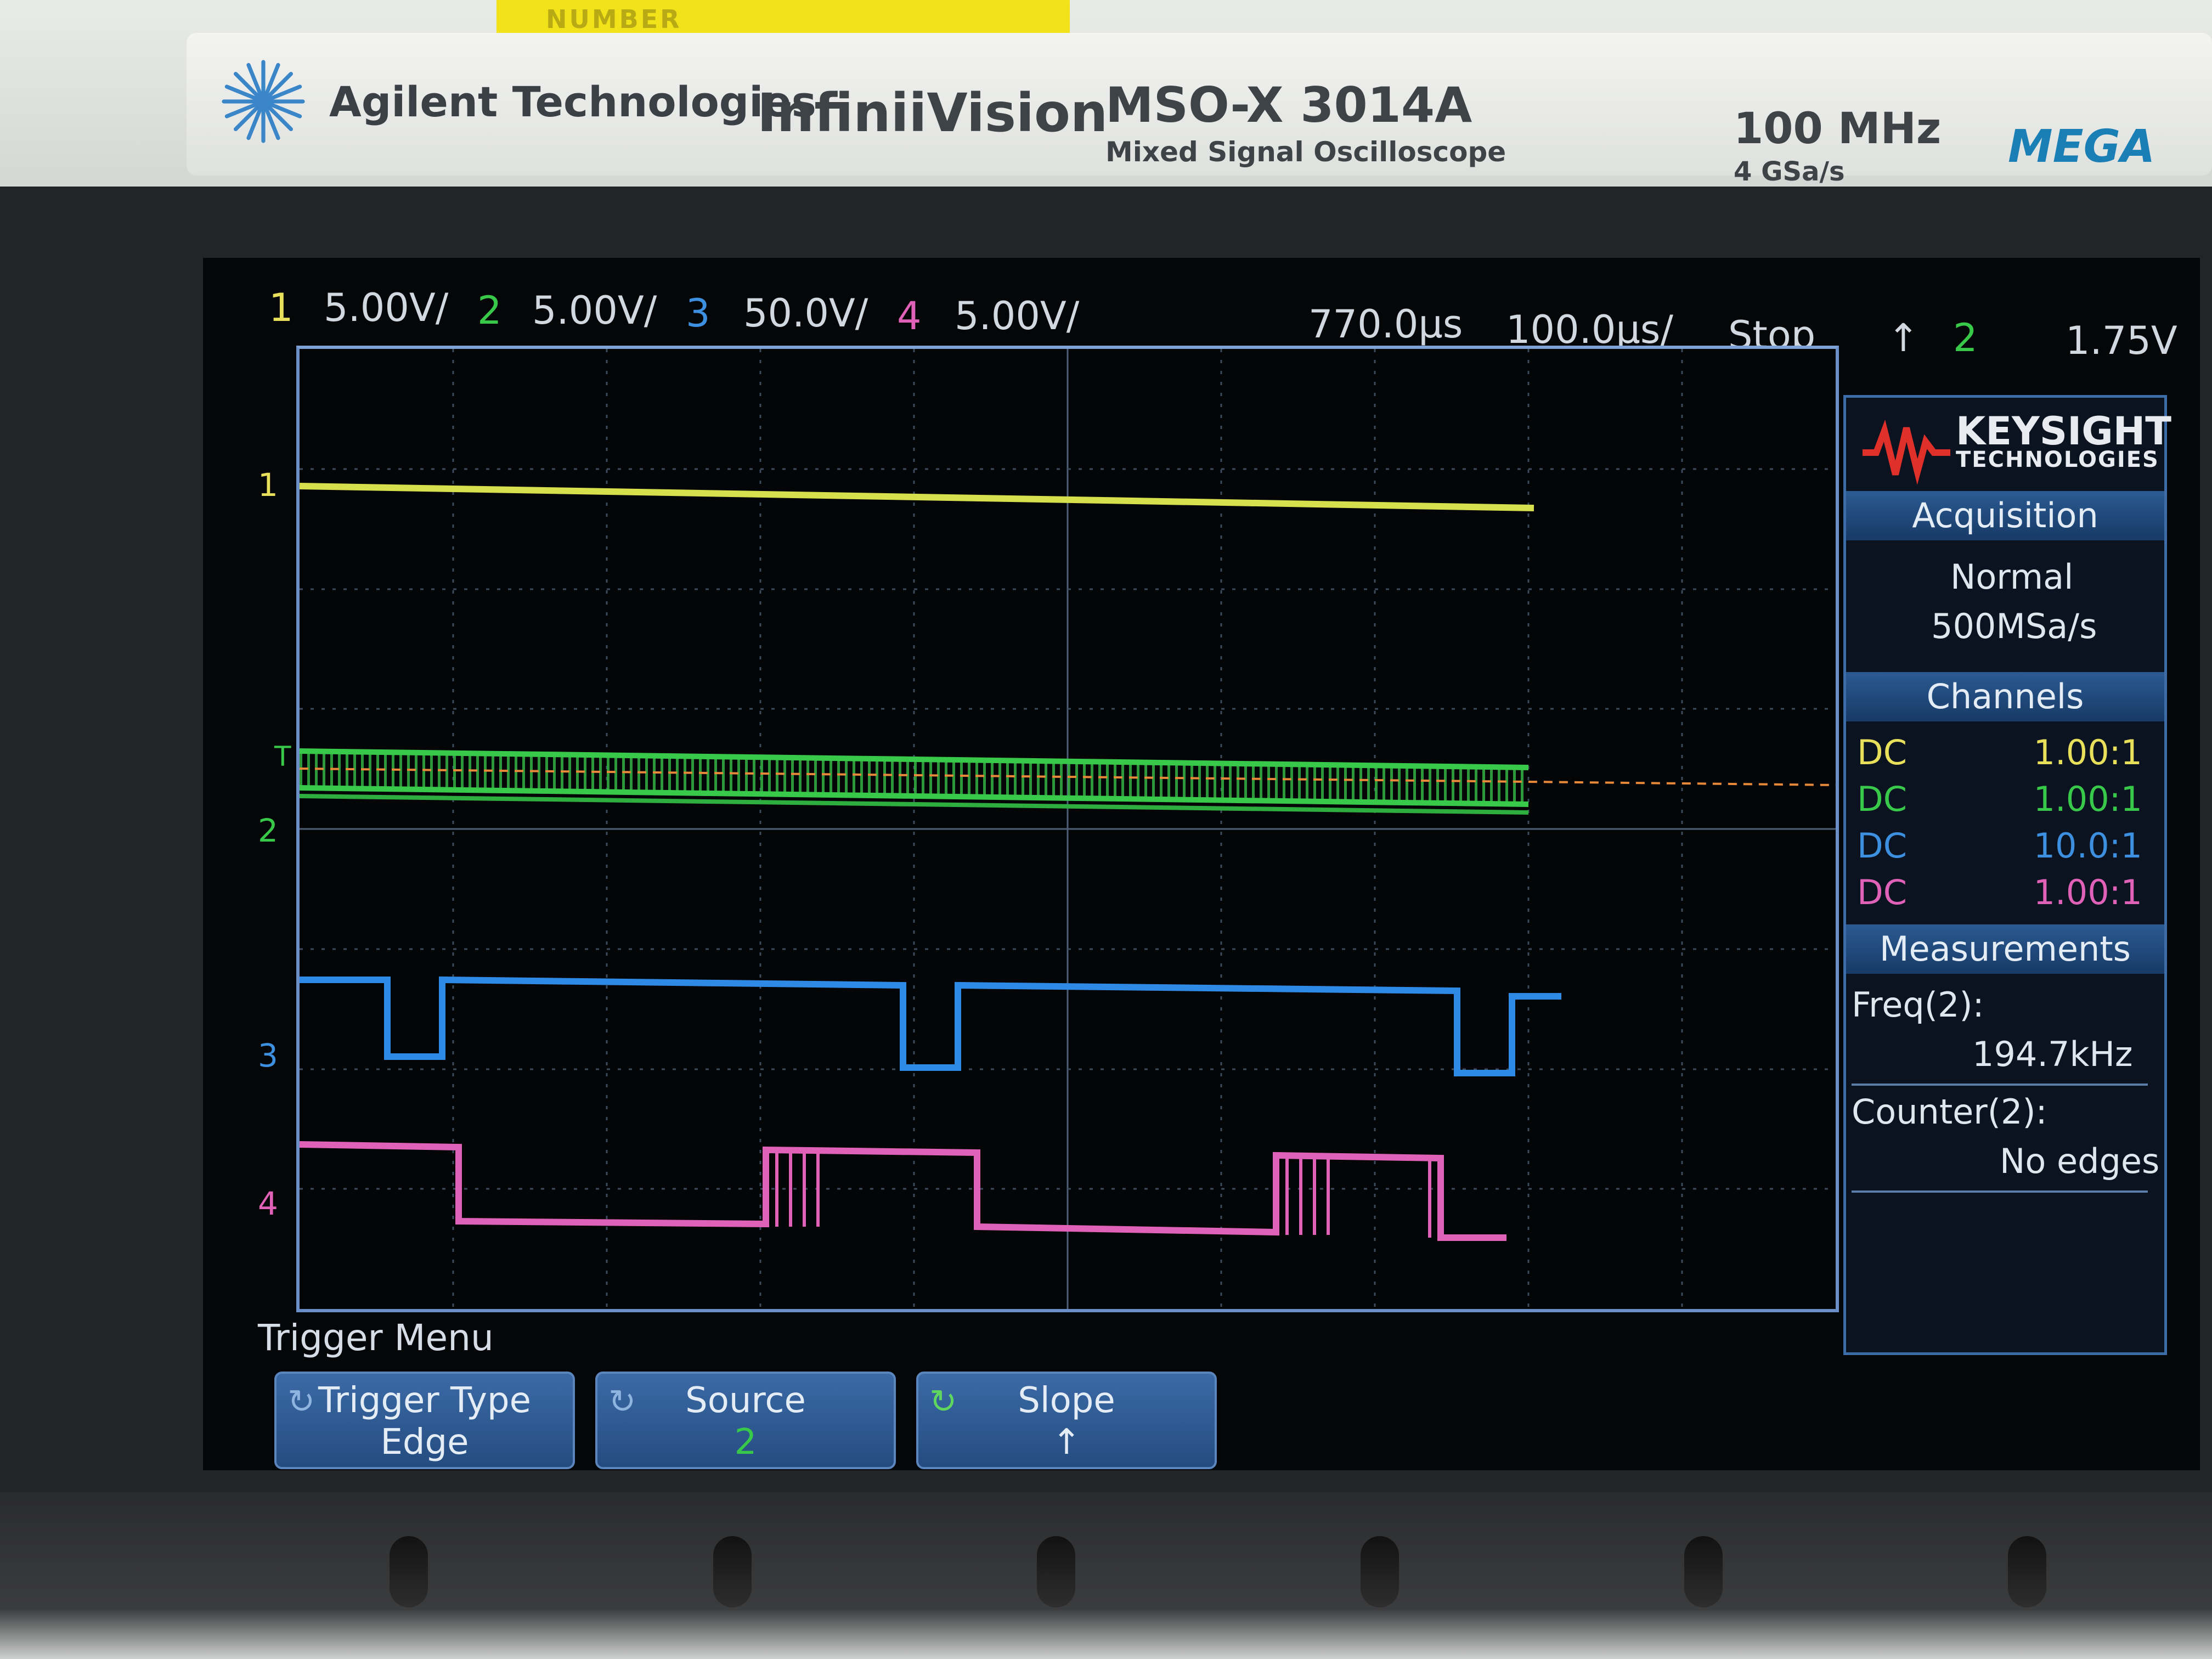 The width and height of the screenshot is (2212, 1659). I want to click on trigger-type-softkey: ↻ Trigger Type Edge, so click(424, 1420).